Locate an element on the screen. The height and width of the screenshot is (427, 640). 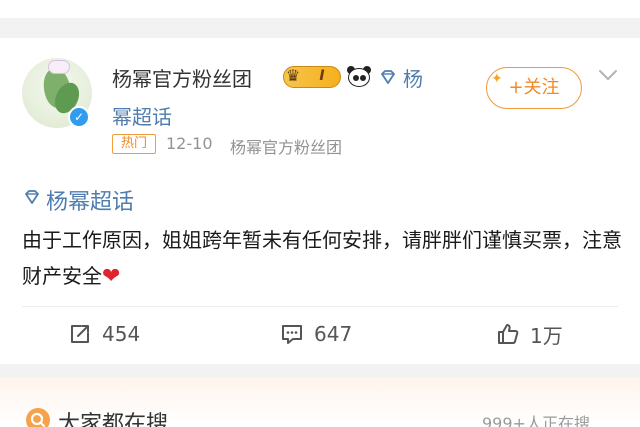
comment-count: 647 is located at coordinates (333, 334).